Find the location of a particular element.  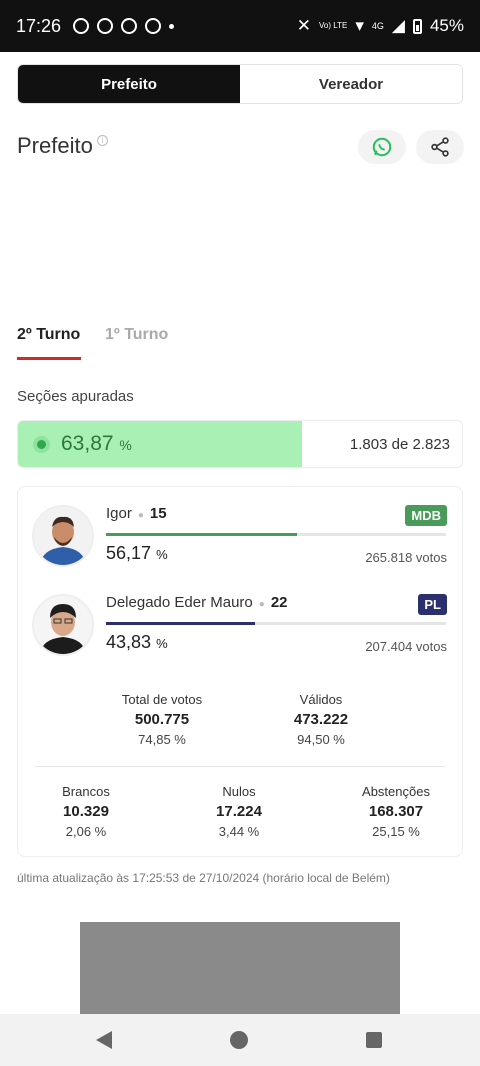

stat-abstentions: Abstenções 168.307 25,15 % is located at coordinates (396, 811).